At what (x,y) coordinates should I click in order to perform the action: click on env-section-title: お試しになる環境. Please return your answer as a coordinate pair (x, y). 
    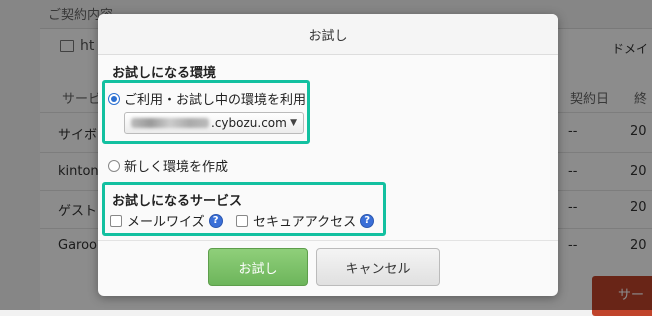
    Looking at the image, I should click on (164, 73).